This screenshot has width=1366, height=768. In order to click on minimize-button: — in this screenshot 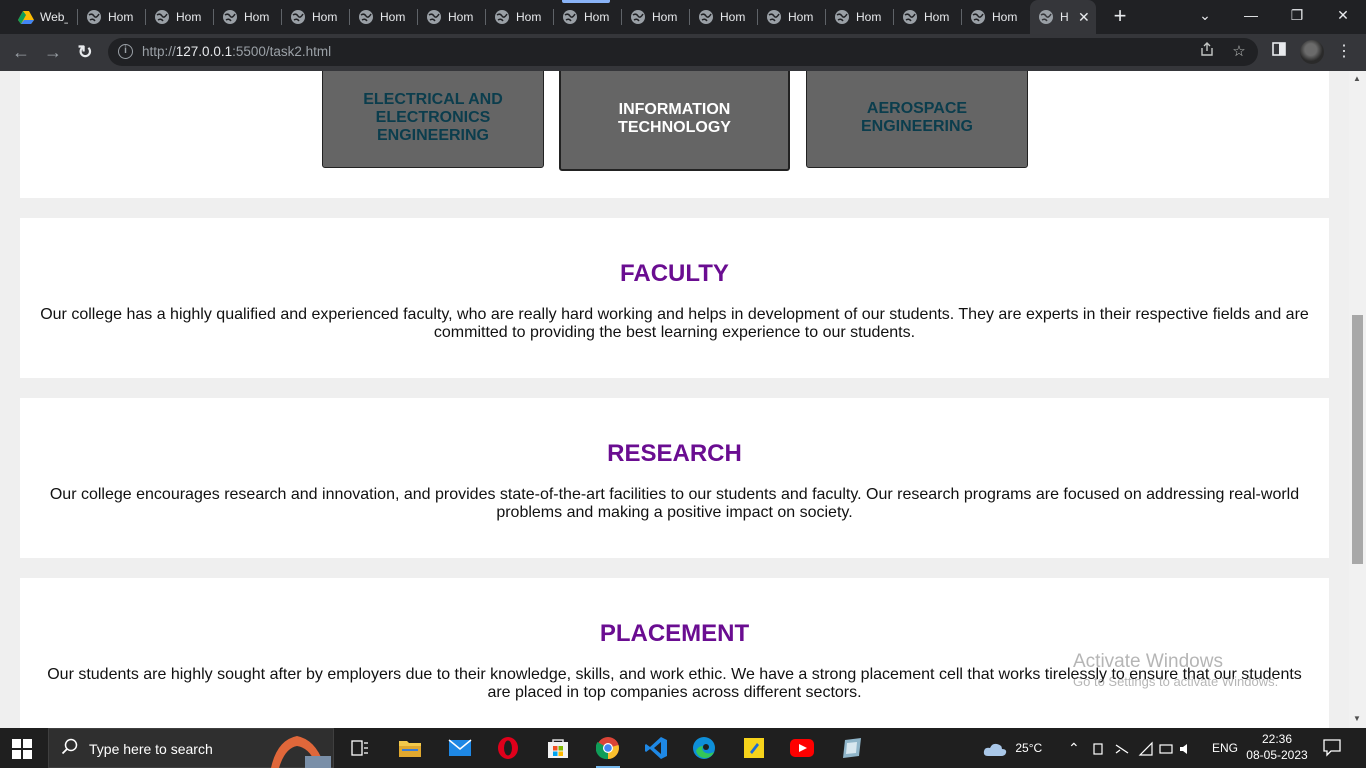, I will do `click(1251, 15)`.